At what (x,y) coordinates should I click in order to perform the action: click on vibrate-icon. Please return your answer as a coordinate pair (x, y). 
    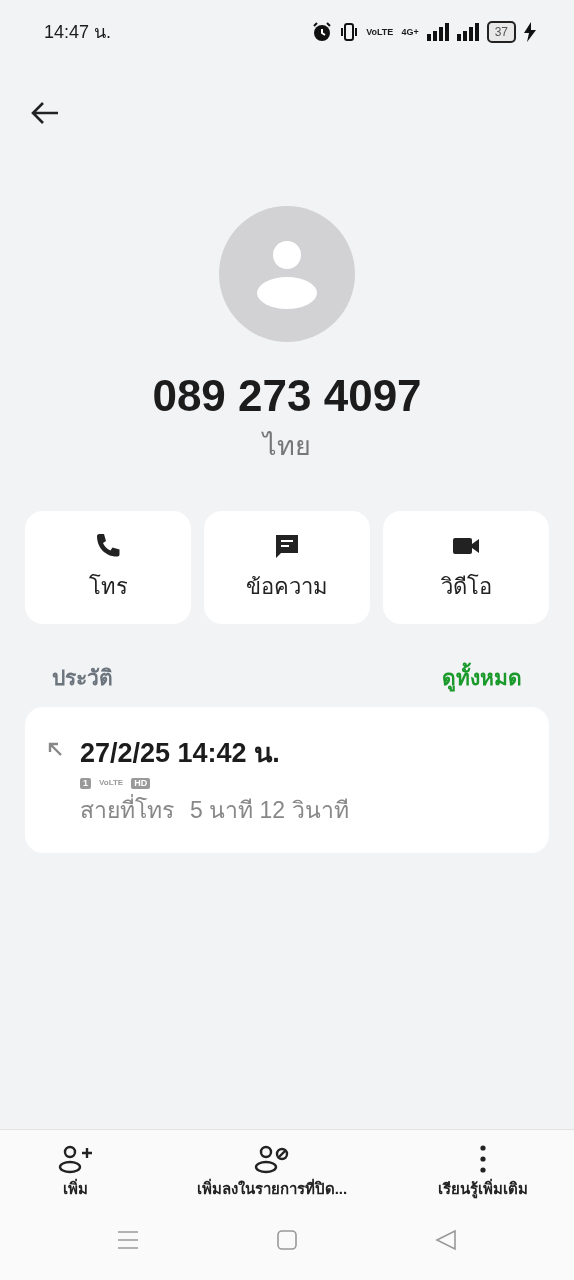
    Looking at the image, I should click on (349, 32).